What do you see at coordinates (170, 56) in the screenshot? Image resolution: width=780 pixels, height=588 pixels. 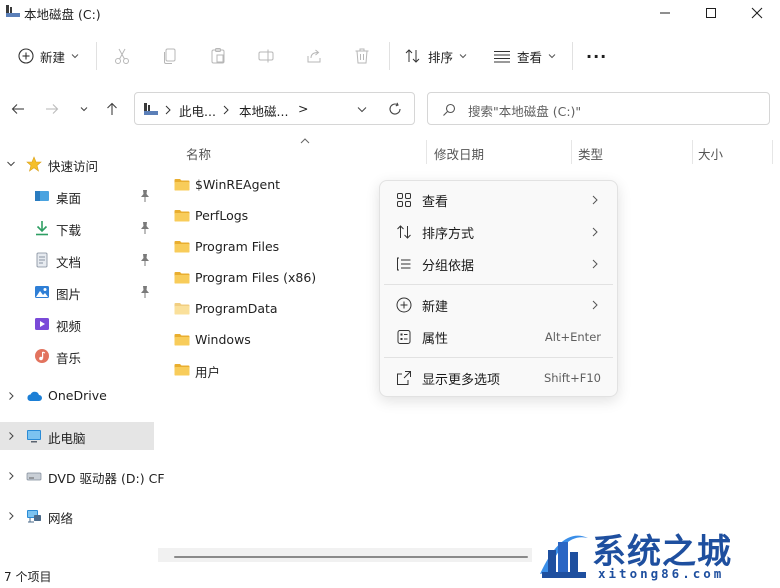 I see `copy-button` at bounding box center [170, 56].